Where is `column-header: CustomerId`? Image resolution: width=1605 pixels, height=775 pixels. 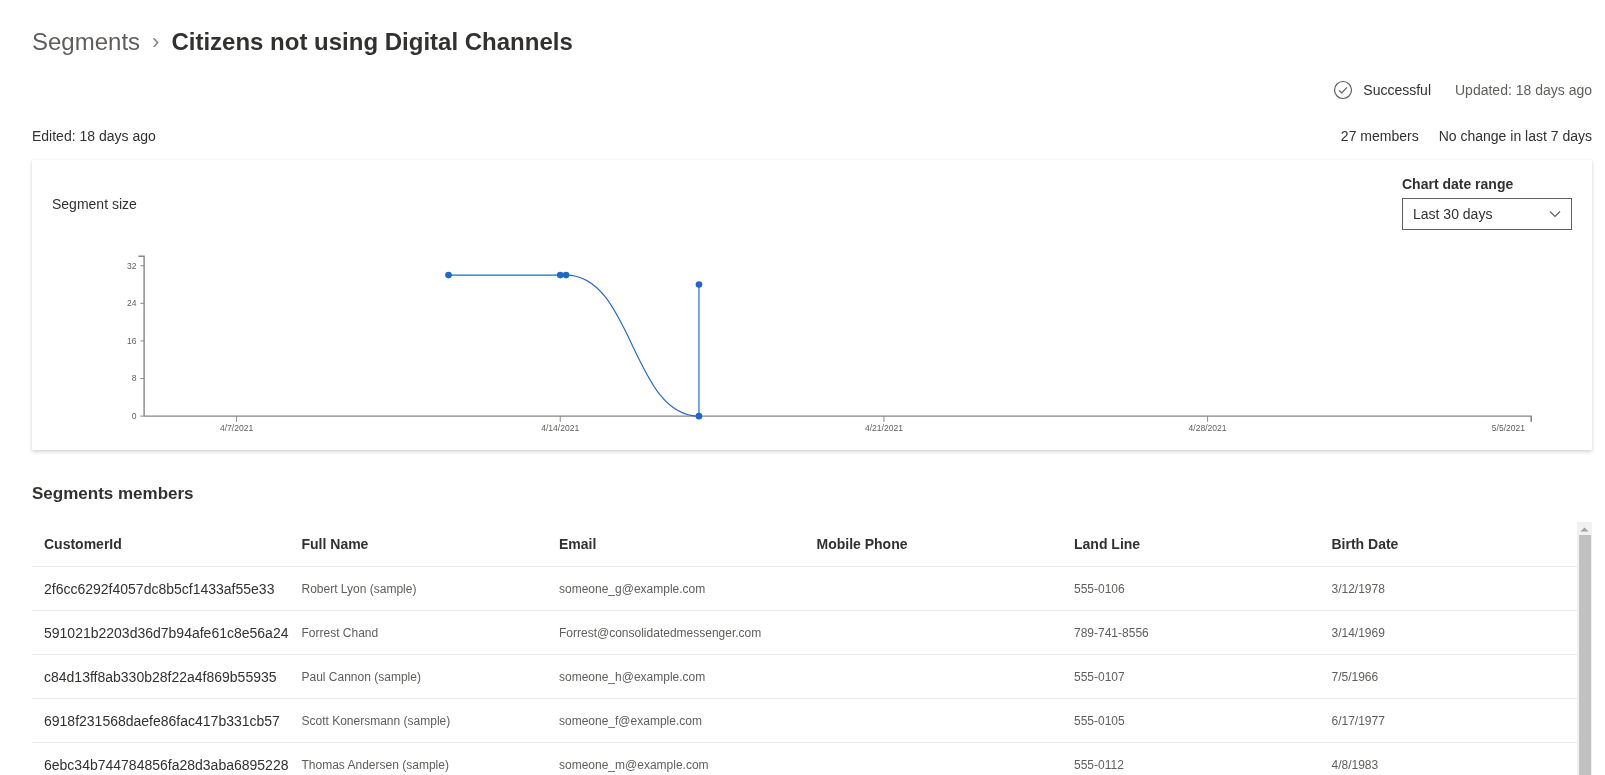
column-header: CustomerId is located at coordinates (161, 544).